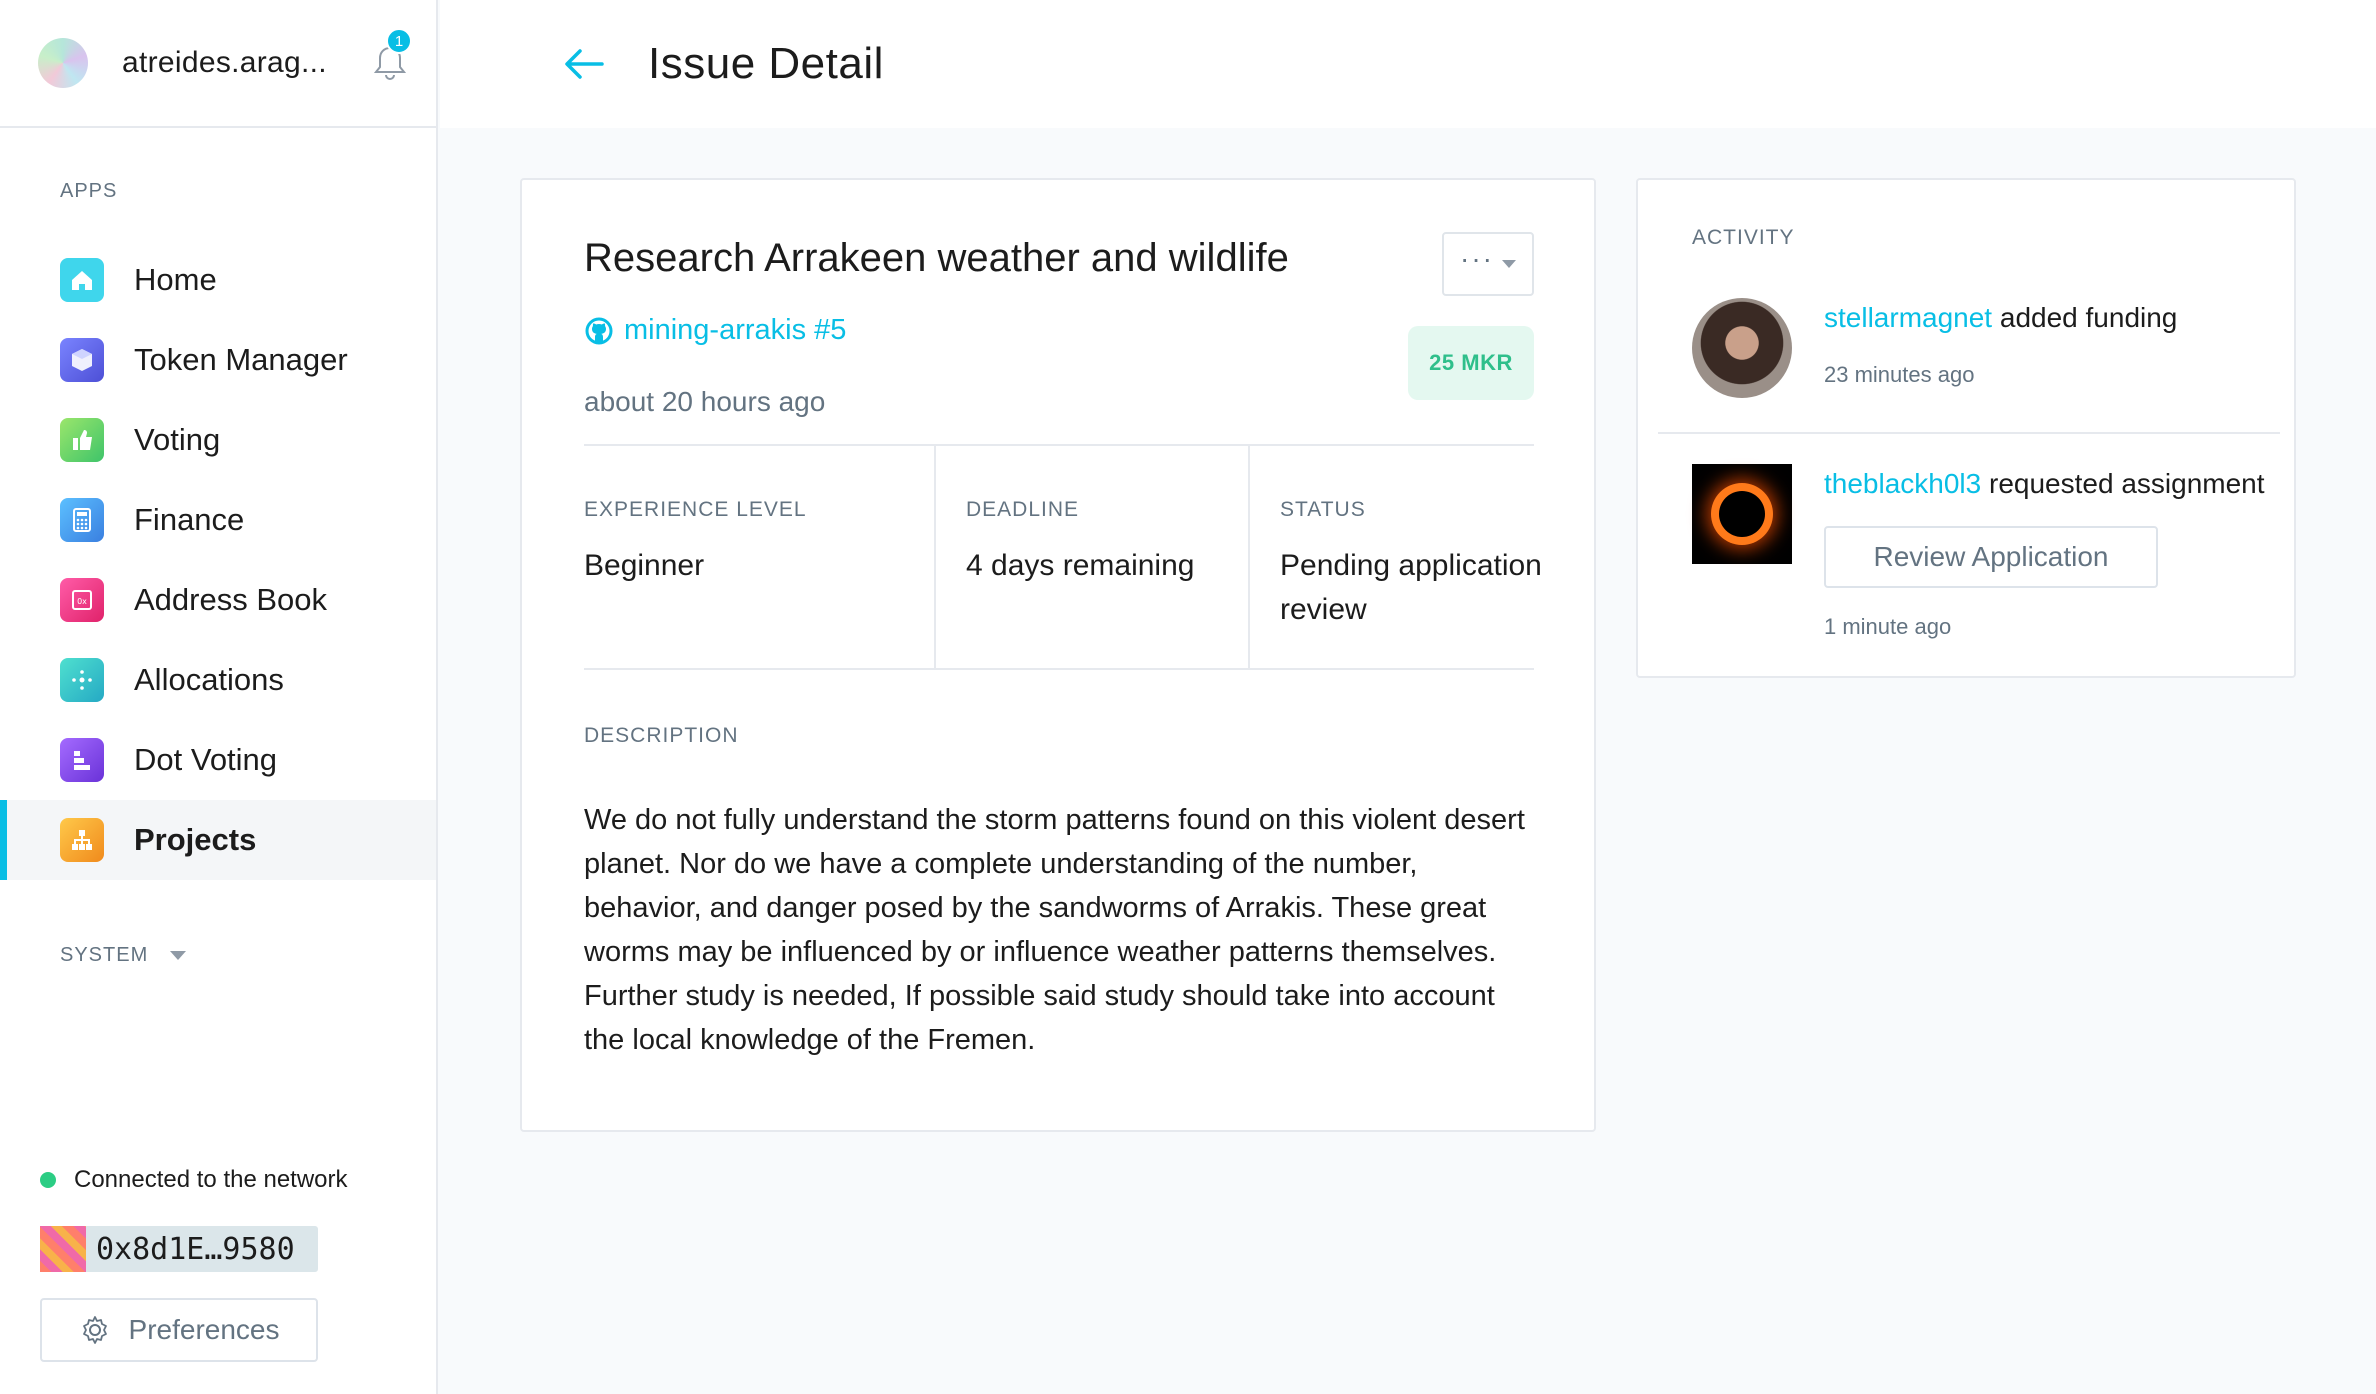 Image resolution: width=2376 pixels, height=1394 pixels. What do you see at coordinates (82, 520) in the screenshot?
I see `finance-icon` at bounding box center [82, 520].